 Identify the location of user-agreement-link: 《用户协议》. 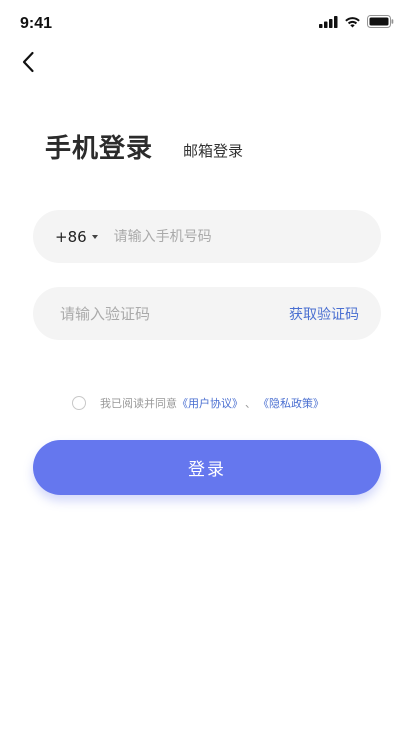
(210, 403).